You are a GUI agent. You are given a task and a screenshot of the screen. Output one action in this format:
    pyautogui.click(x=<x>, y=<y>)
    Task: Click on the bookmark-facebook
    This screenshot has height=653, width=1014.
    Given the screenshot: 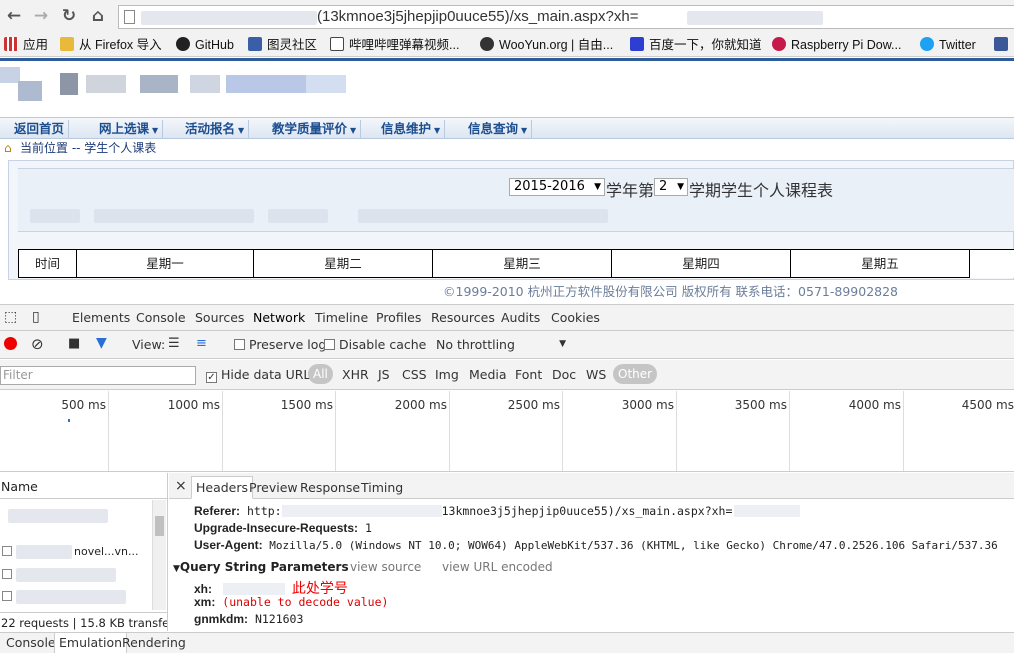 What is the action you would take?
    pyautogui.click(x=1003, y=45)
    